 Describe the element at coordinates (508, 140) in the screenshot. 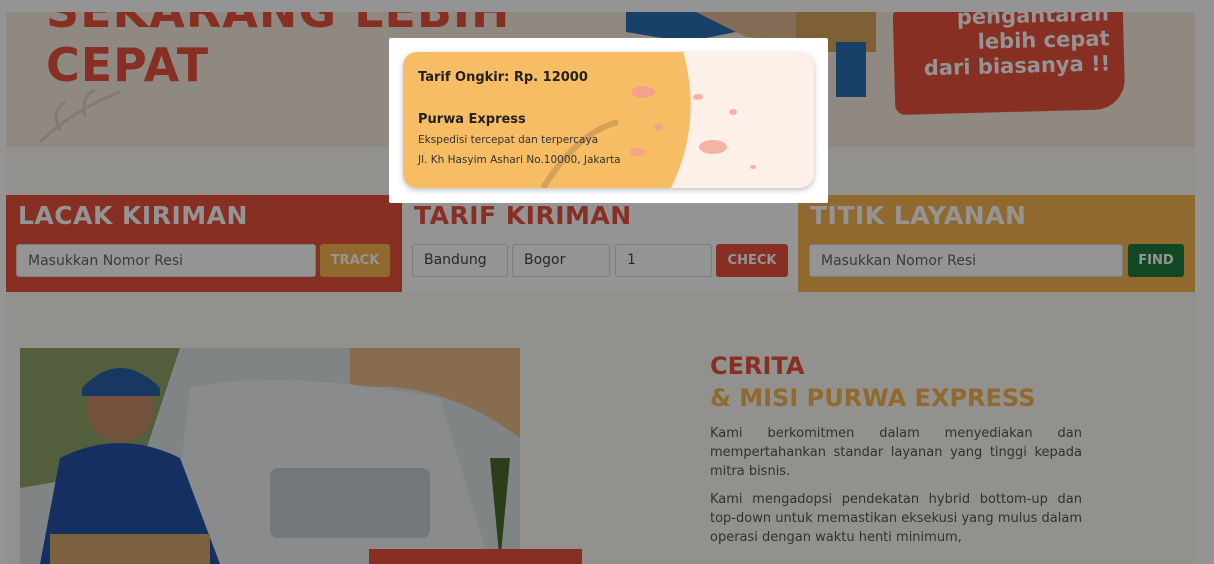

I see `company-tagline: Ekspedisi tercepat dan terpercaya` at that location.